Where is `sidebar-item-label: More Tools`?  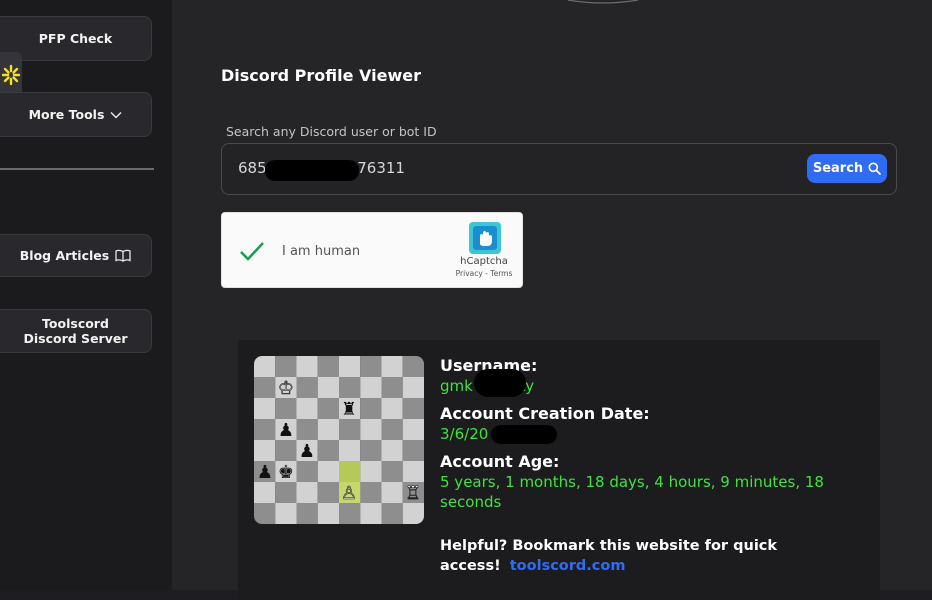
sidebar-item-label: More Tools is located at coordinates (66, 114).